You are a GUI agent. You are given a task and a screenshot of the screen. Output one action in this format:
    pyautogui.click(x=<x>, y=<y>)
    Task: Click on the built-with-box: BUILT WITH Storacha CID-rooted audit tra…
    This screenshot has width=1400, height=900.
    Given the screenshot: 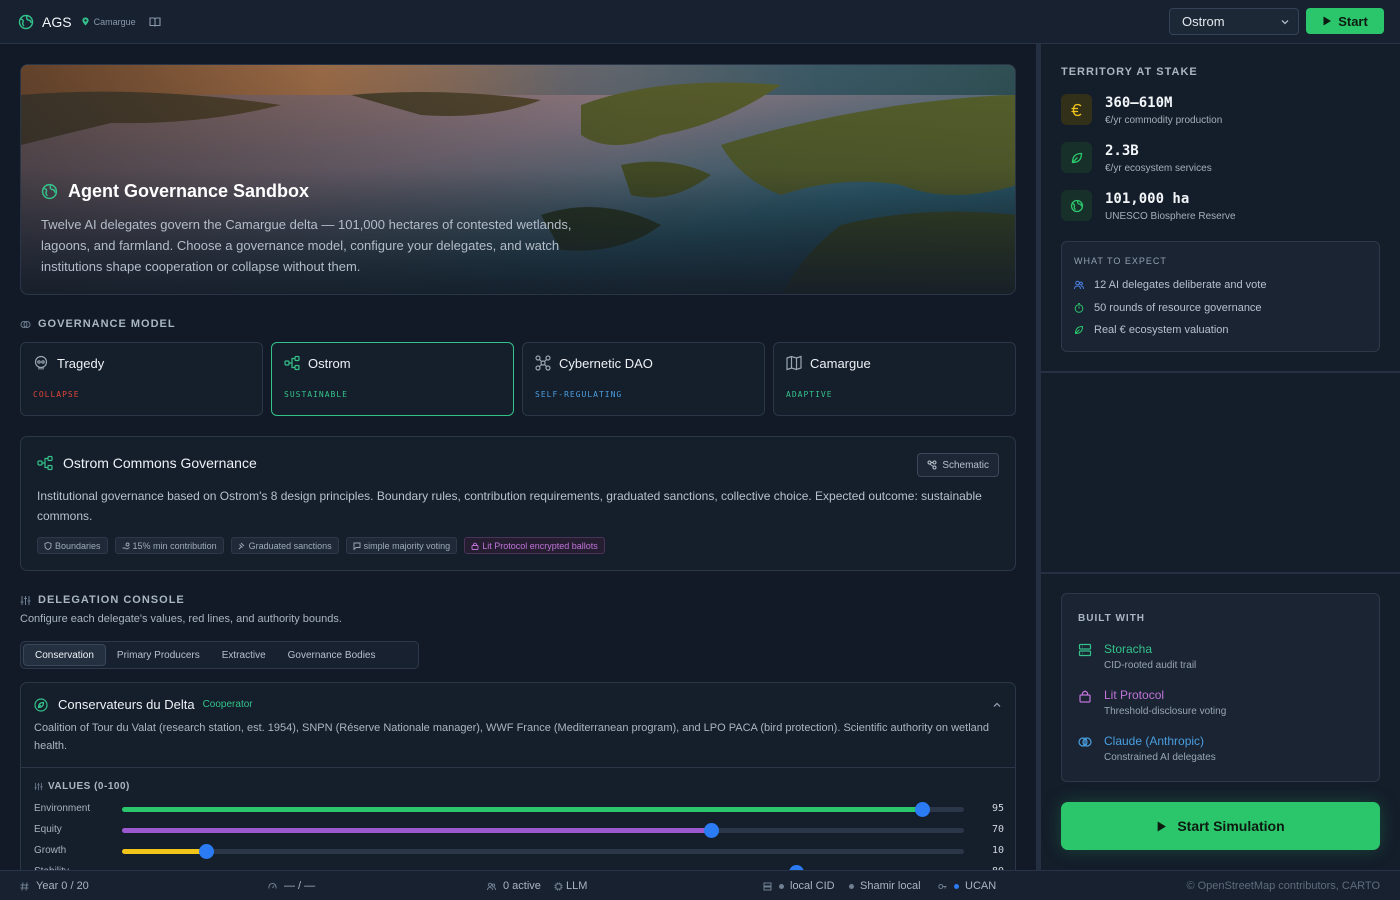 What is the action you would take?
    pyautogui.click(x=1220, y=687)
    